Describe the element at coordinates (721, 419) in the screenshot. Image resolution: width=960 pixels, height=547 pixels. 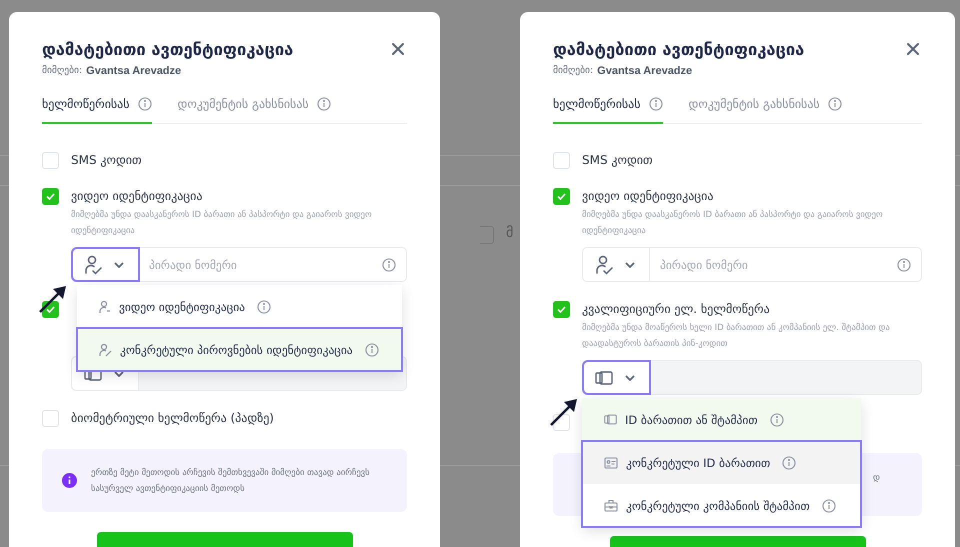
I see `menu-item: ID ბარათით ან შტამპით` at that location.